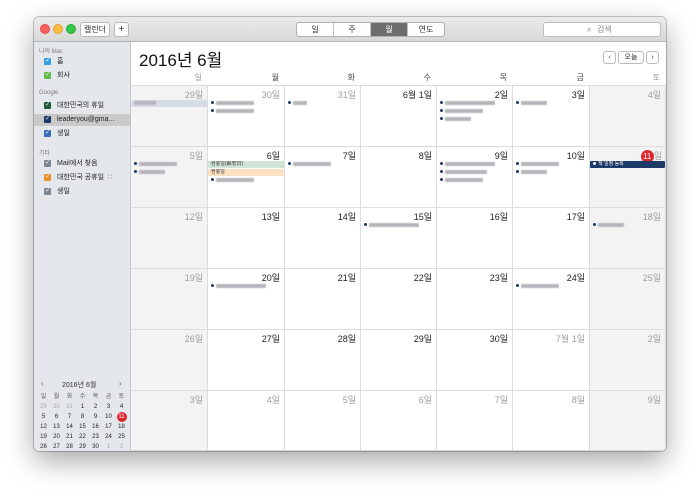 Image resolution: width=700 pixels, height=500 pixels. What do you see at coordinates (474, 164) in the screenshot?
I see `calendar-event: 강남 미팅 약속 장소` at bounding box center [474, 164].